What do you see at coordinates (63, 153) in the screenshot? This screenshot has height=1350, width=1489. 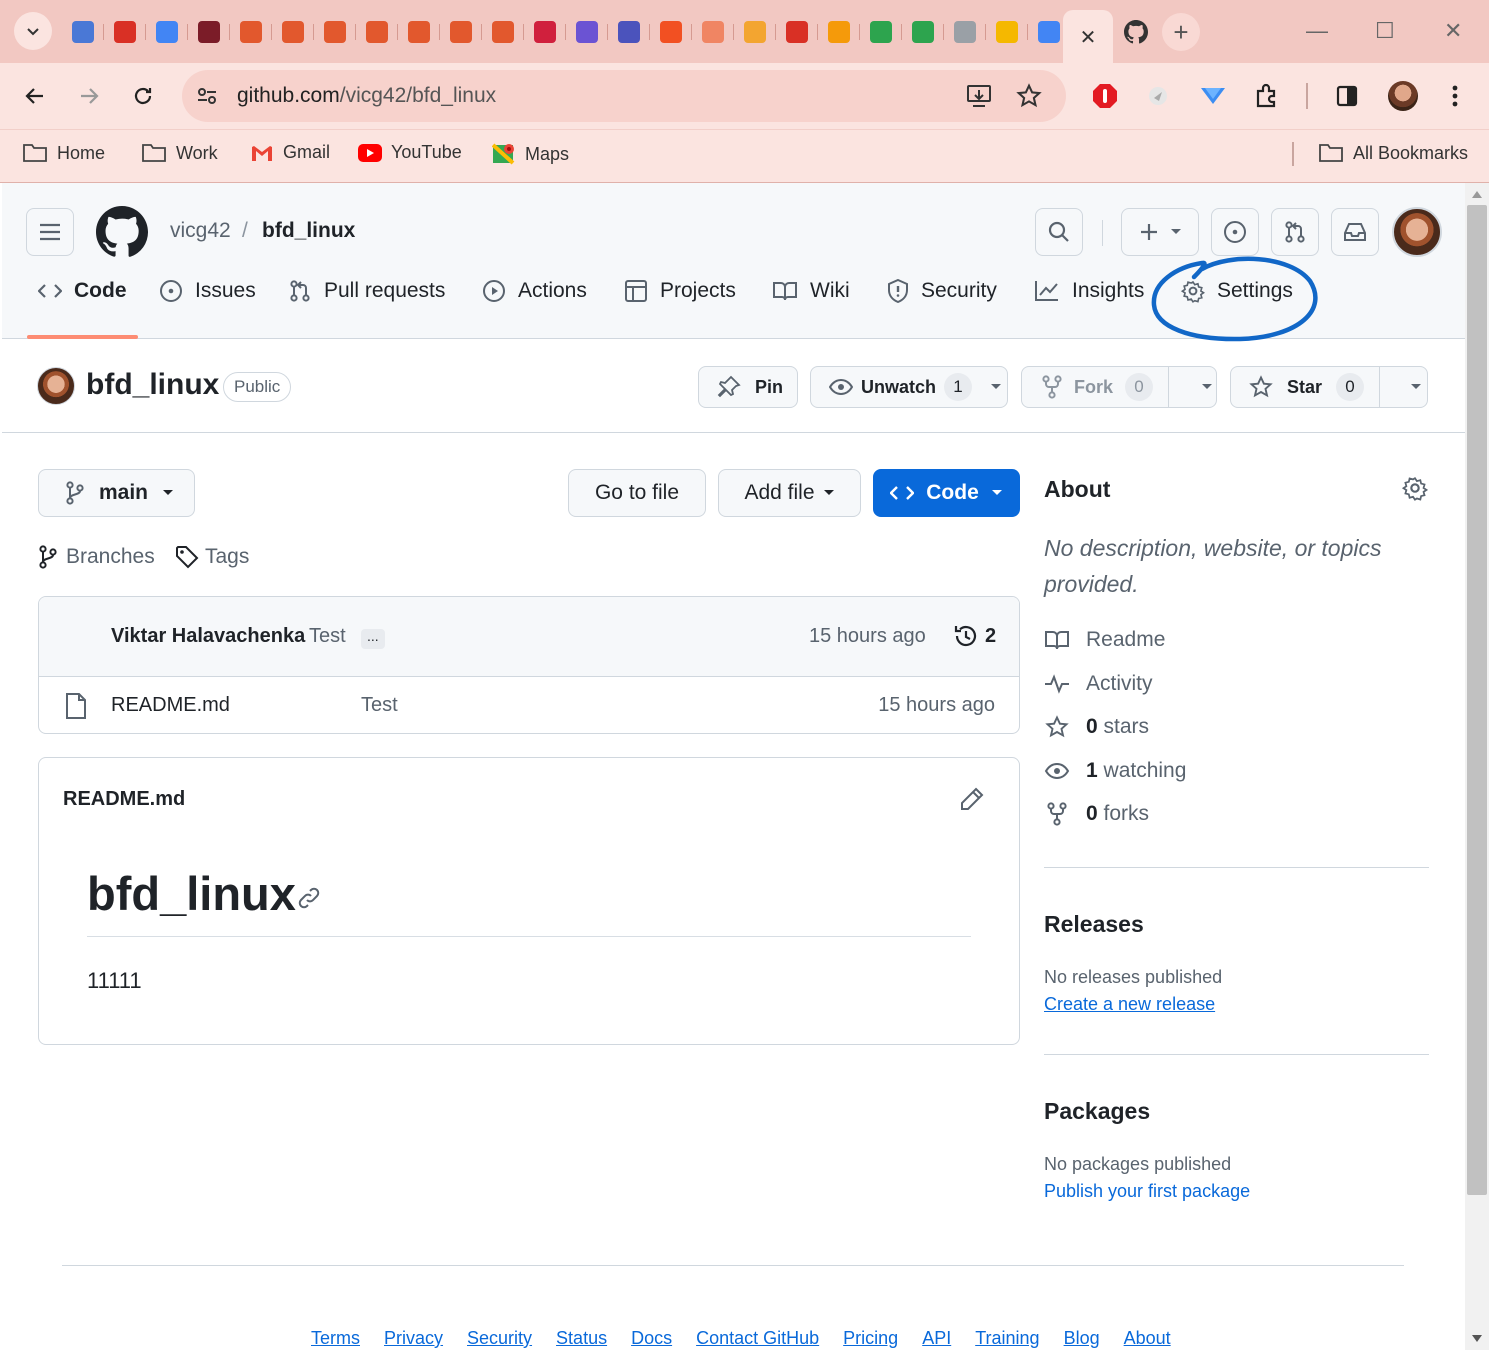 I see `bookmark-home: Home` at bounding box center [63, 153].